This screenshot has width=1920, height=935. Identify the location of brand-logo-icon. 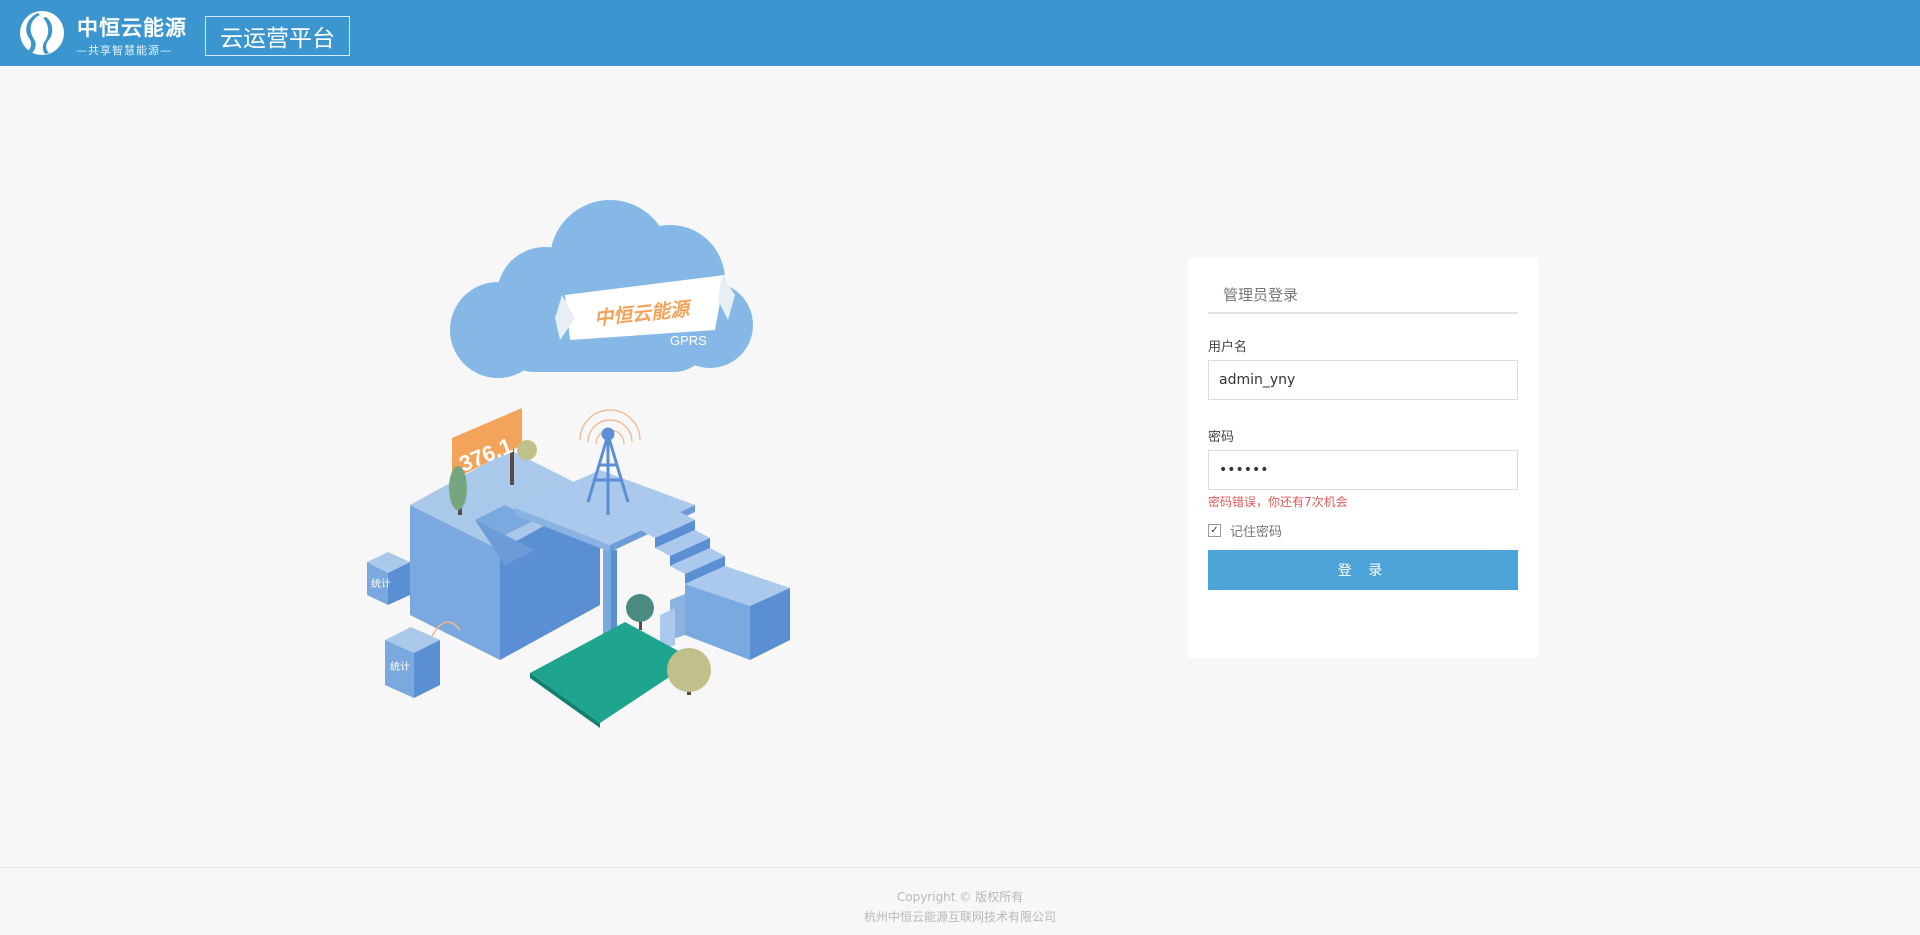
(42, 33).